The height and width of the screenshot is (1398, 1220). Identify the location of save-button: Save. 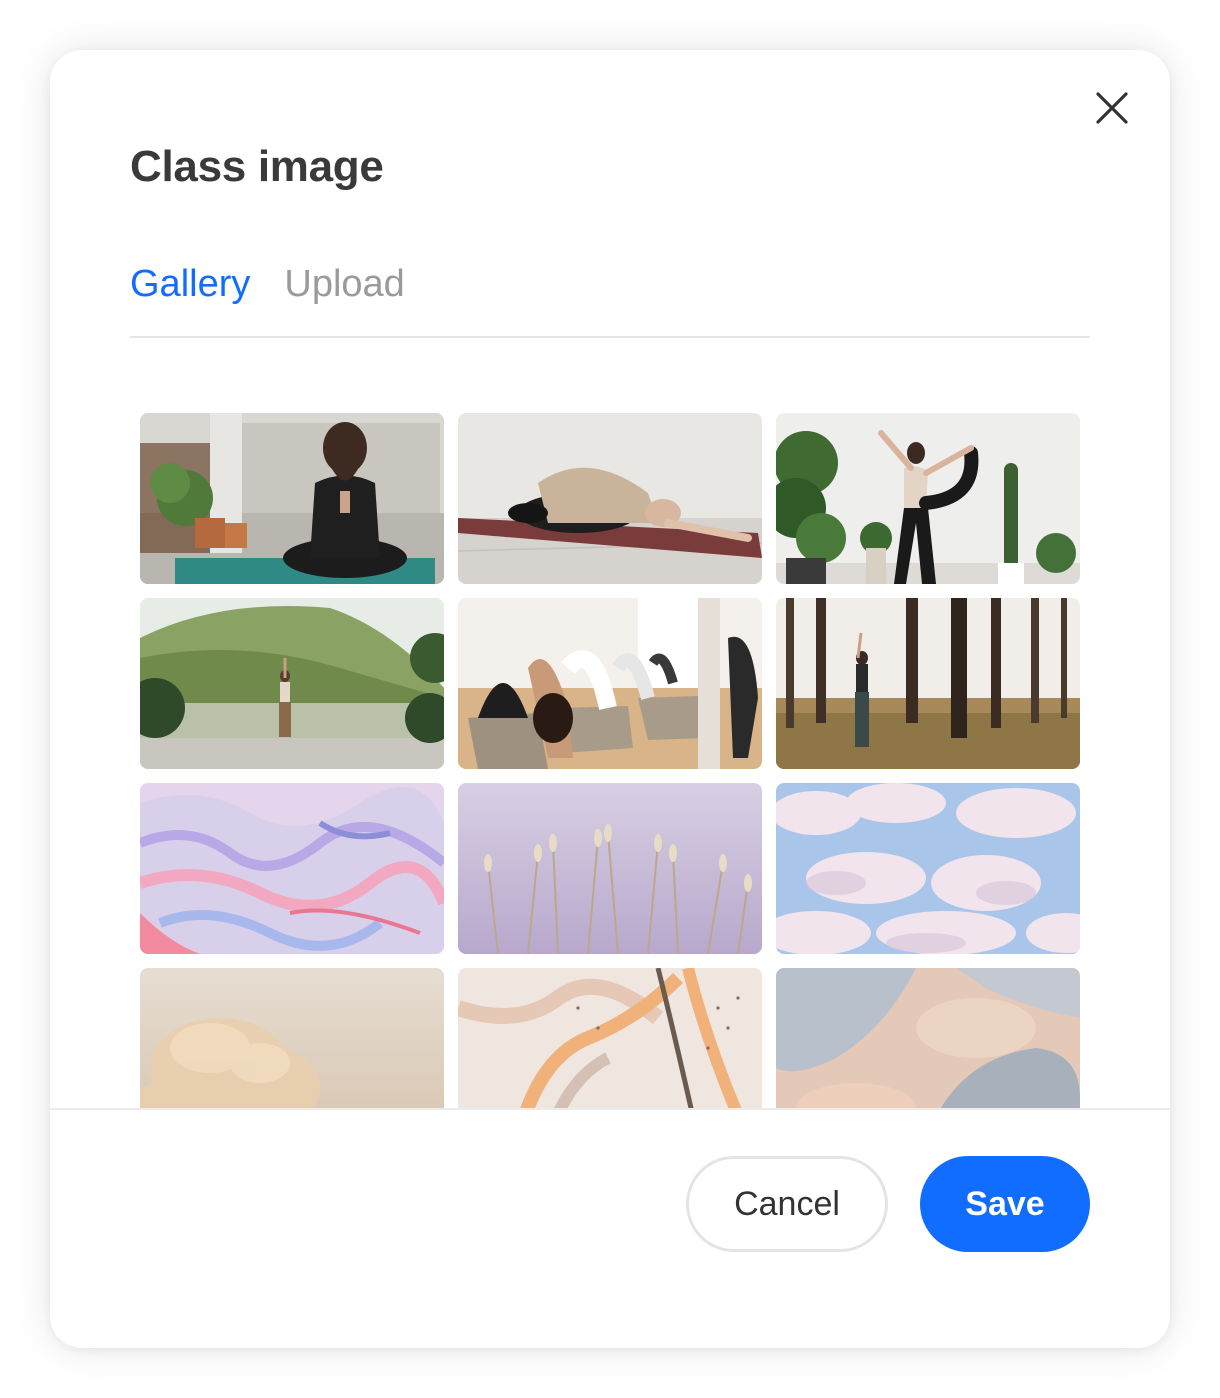
(1005, 1204).